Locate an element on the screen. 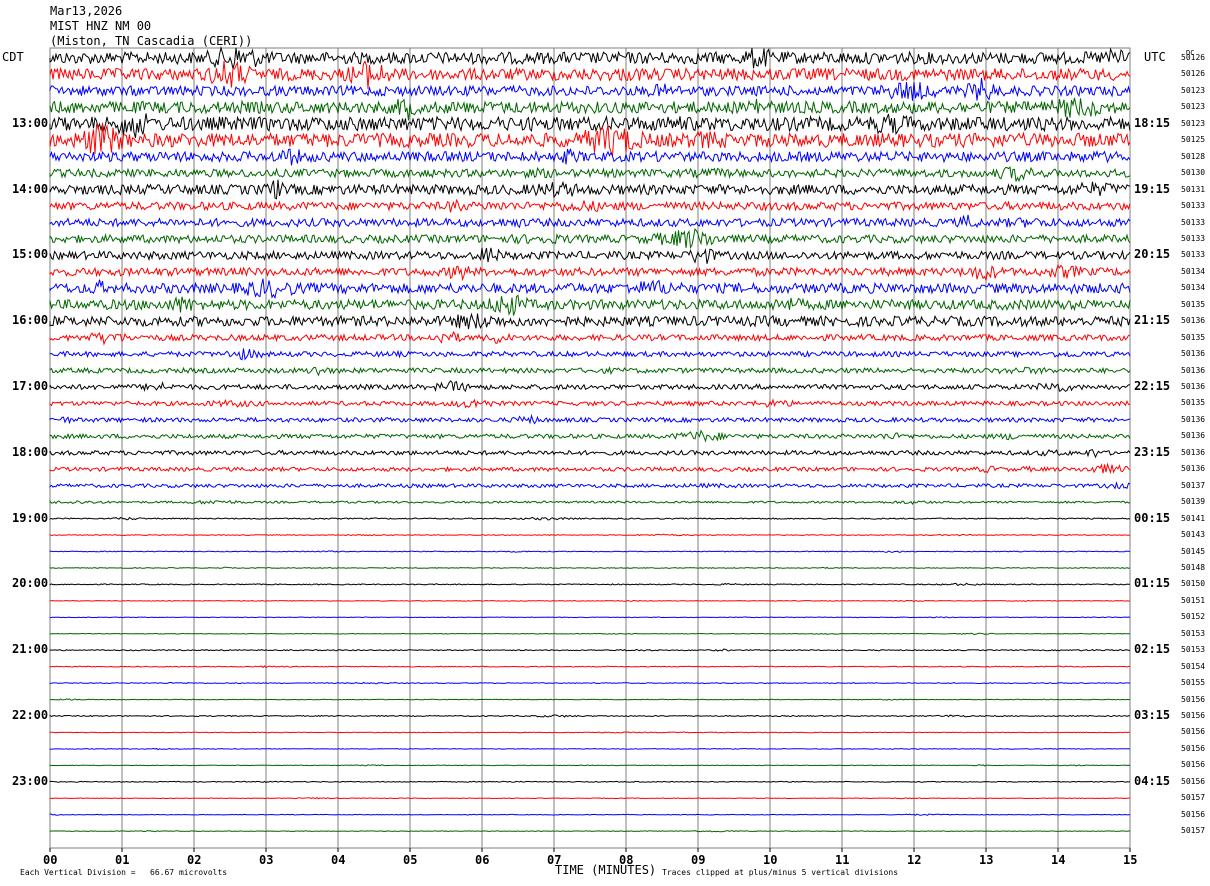  x-axis-label: TIME (MINUTES) is located at coordinates (606, 870).